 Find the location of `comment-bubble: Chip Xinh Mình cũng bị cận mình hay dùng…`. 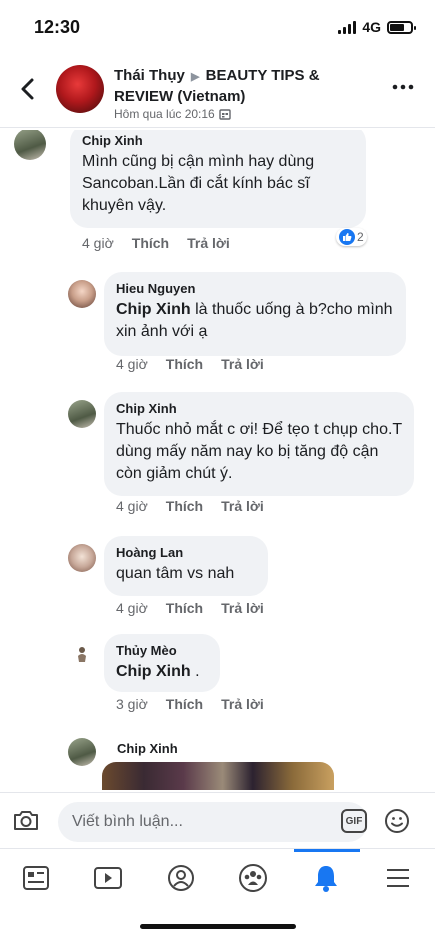

comment-bubble: Chip Xinh Mình cũng bị cận mình hay dùng… is located at coordinates (218, 179).